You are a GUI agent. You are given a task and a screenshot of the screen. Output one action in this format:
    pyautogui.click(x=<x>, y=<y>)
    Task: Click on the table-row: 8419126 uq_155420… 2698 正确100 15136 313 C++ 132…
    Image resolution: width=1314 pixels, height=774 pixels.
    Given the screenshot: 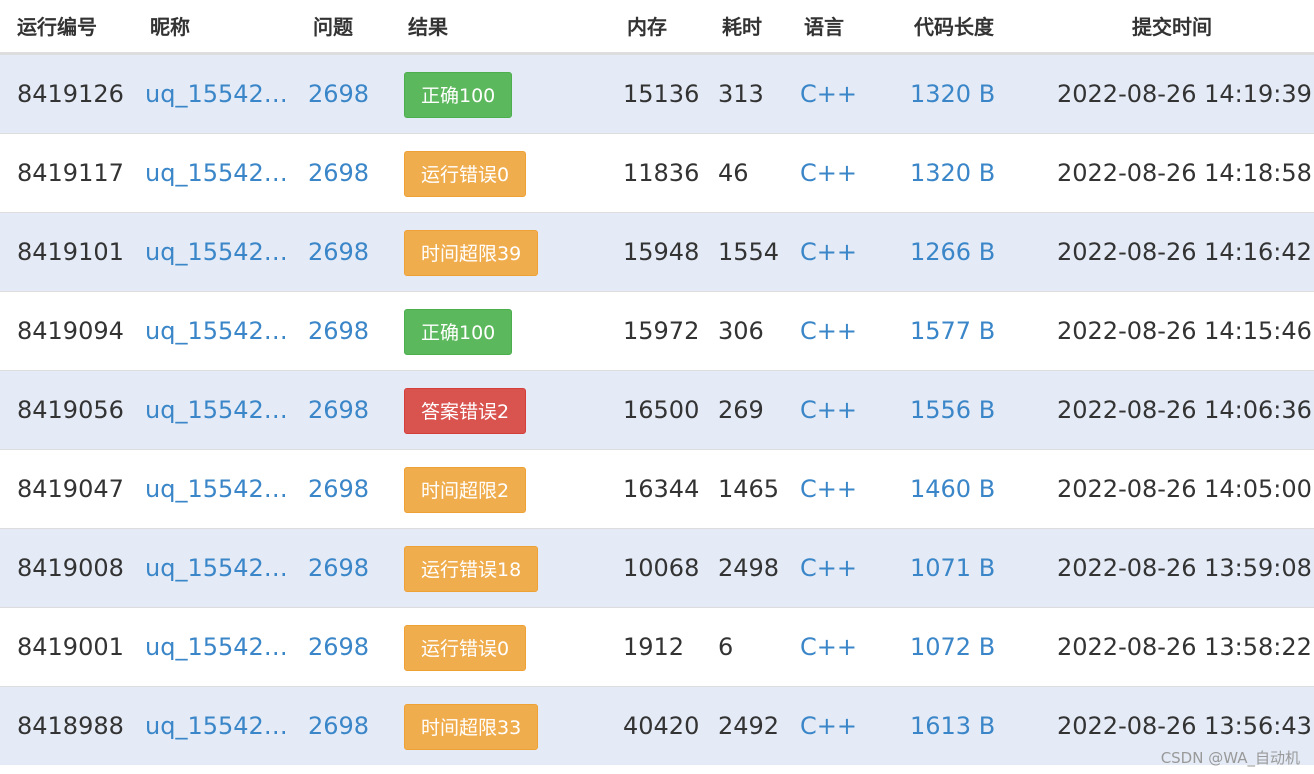 What is the action you would take?
    pyautogui.click(x=657, y=93)
    